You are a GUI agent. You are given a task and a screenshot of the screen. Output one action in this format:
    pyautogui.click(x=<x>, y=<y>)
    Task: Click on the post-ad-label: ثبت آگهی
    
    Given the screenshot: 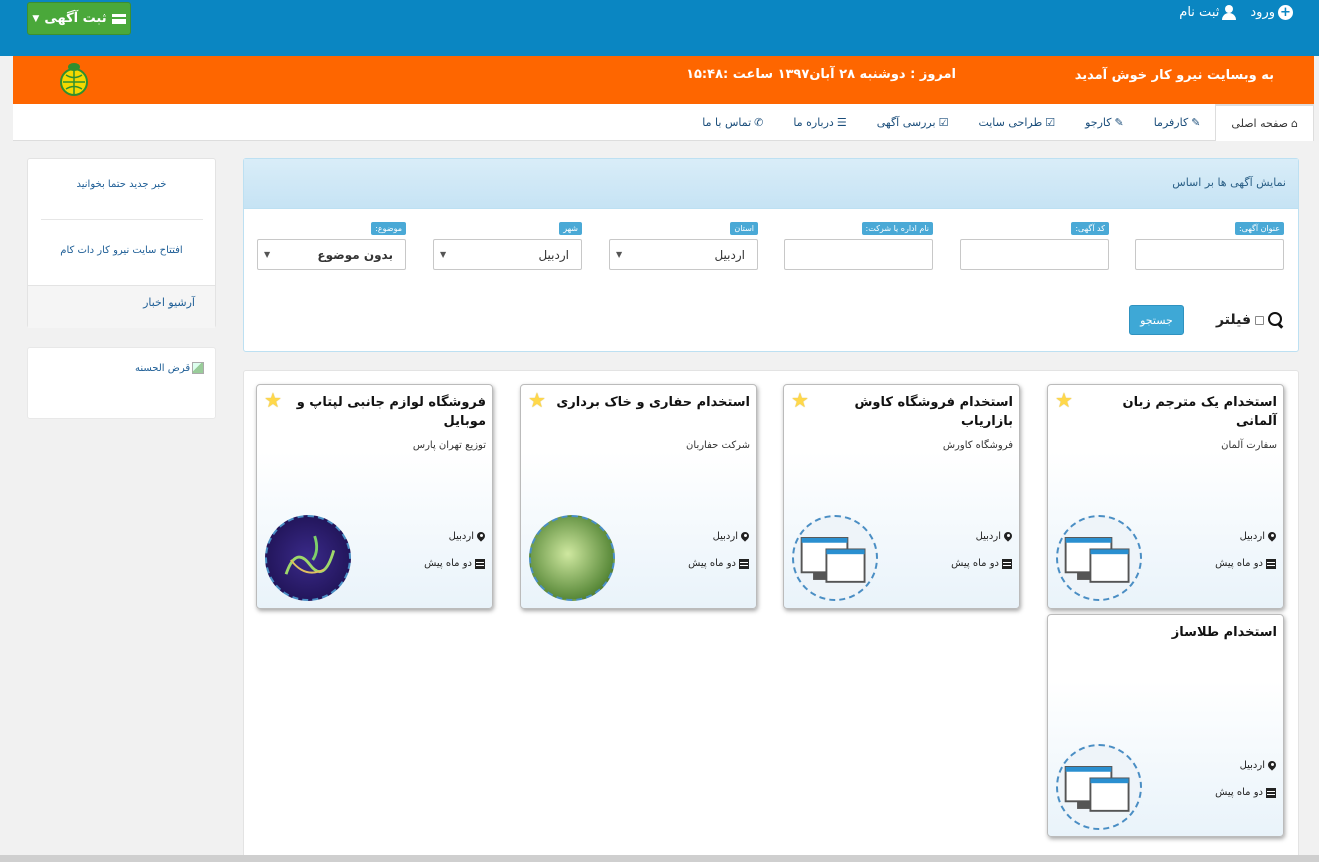 What is the action you would take?
    pyautogui.click(x=75, y=18)
    